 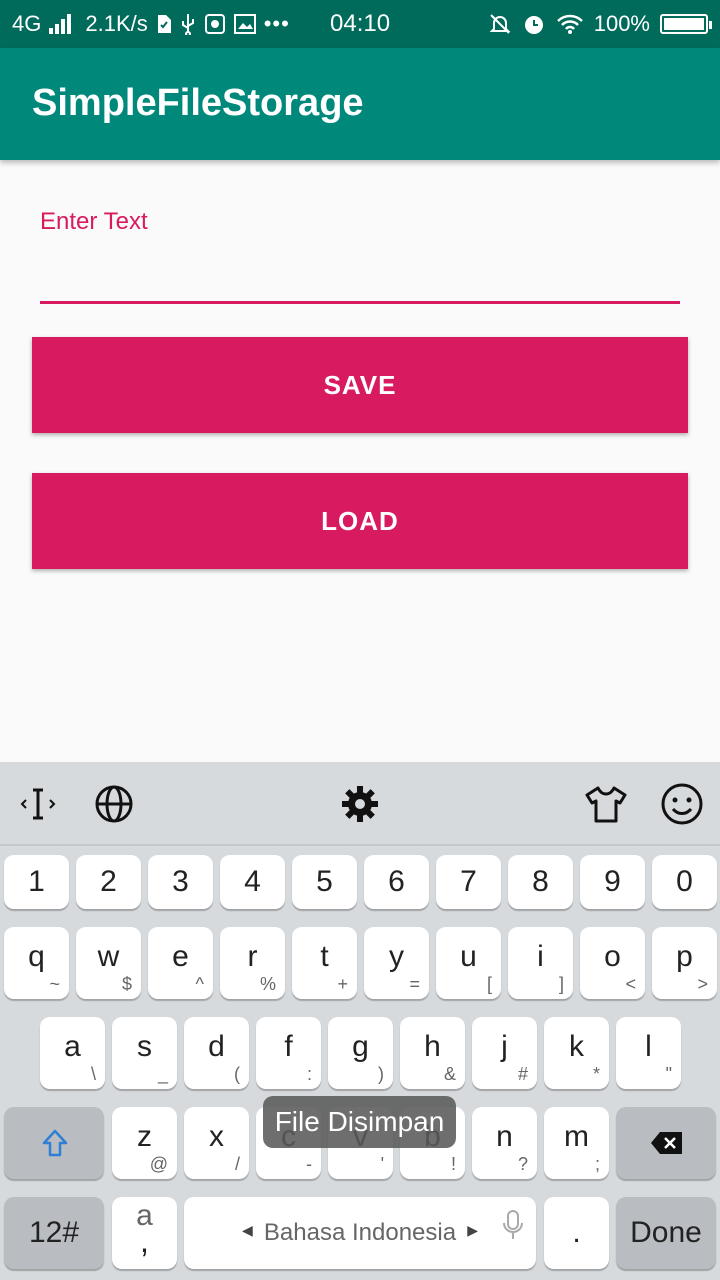 What do you see at coordinates (158, 1164) in the screenshot?
I see `key-alt-label: @` at bounding box center [158, 1164].